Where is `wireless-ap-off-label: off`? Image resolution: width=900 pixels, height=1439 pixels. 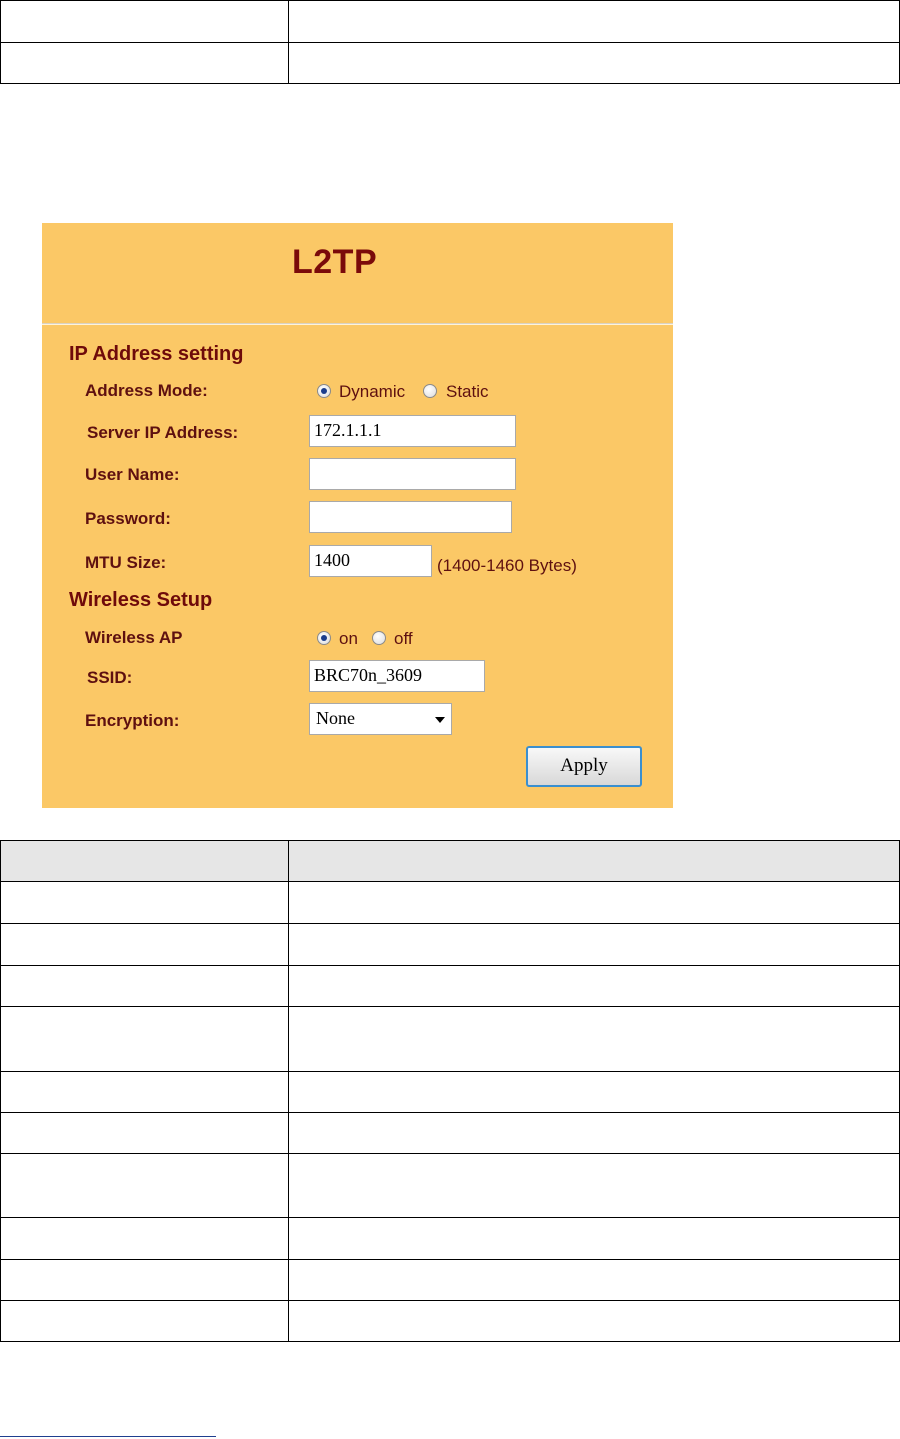
wireless-ap-off-label: off is located at coordinates (403, 639).